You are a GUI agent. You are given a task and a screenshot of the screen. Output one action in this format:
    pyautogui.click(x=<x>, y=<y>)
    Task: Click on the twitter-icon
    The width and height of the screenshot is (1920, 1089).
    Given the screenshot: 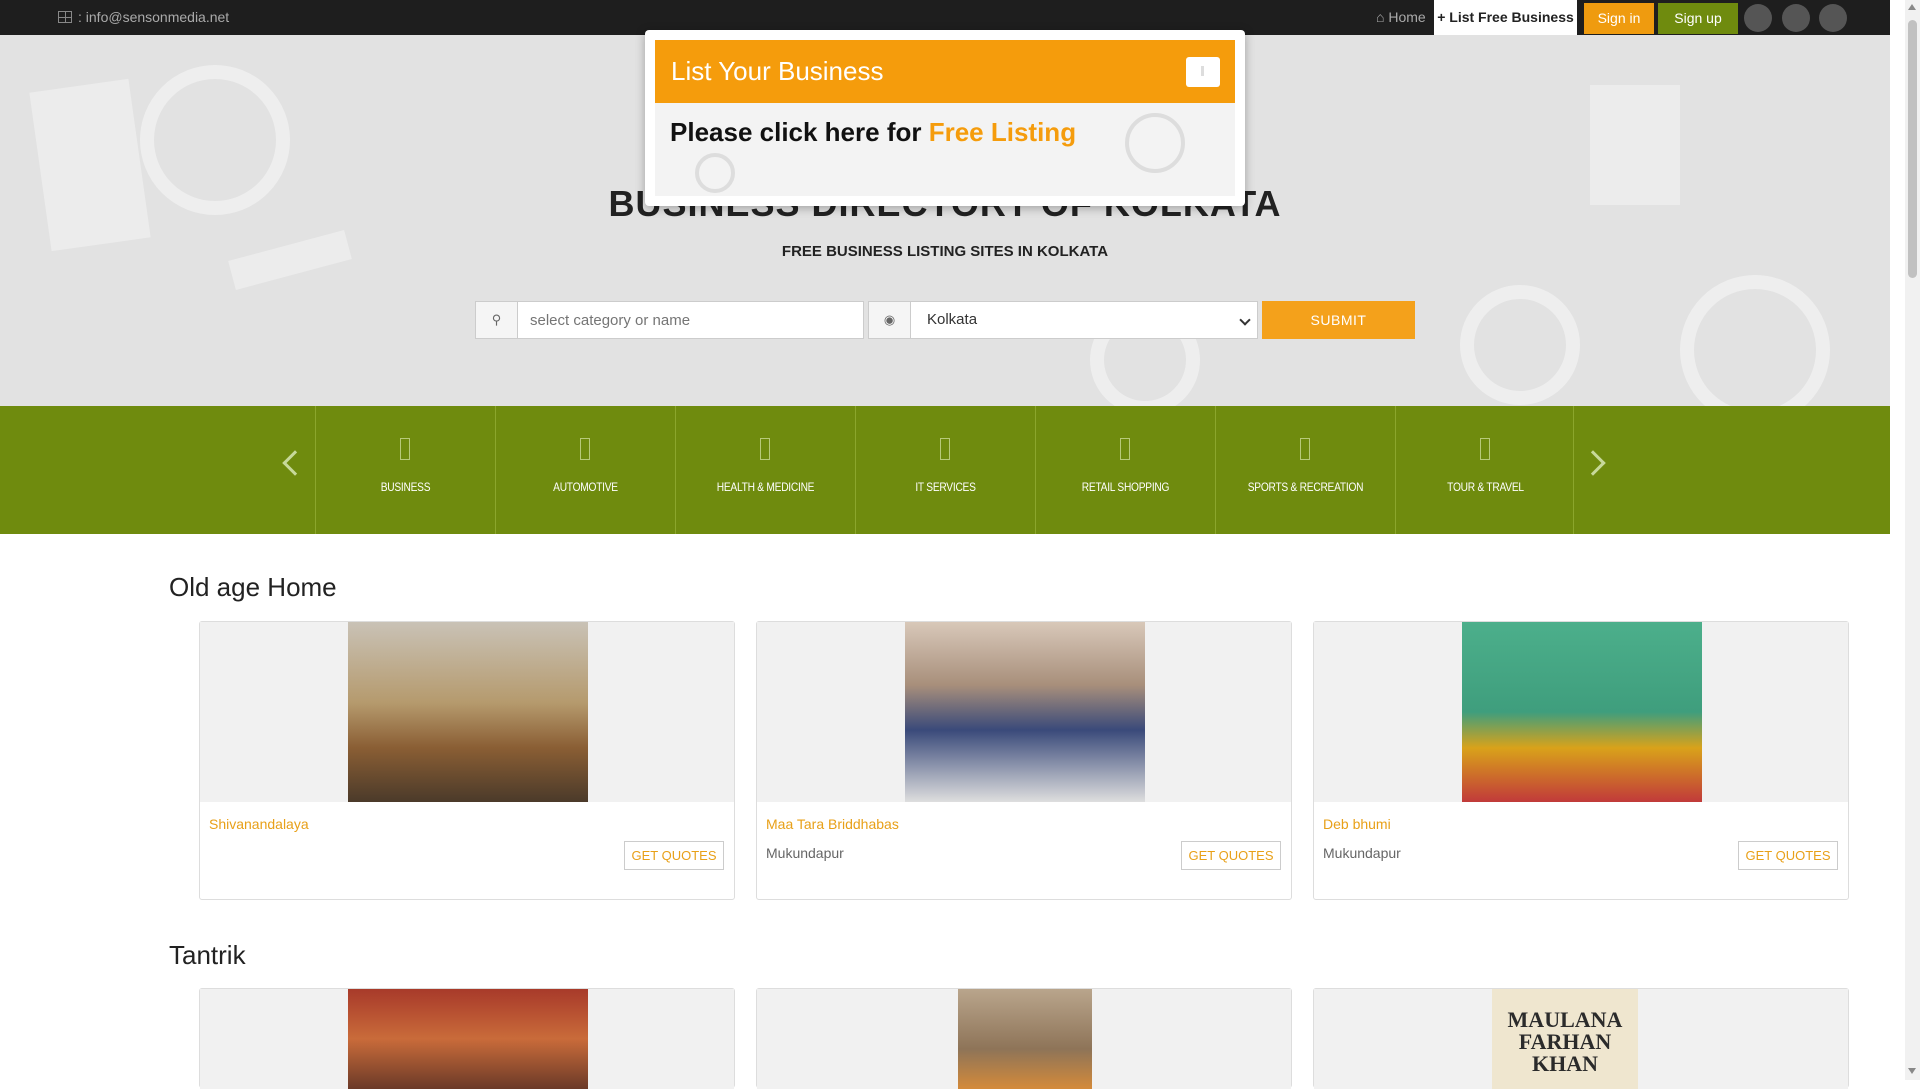 What is the action you would take?
    pyautogui.click(x=1796, y=18)
    